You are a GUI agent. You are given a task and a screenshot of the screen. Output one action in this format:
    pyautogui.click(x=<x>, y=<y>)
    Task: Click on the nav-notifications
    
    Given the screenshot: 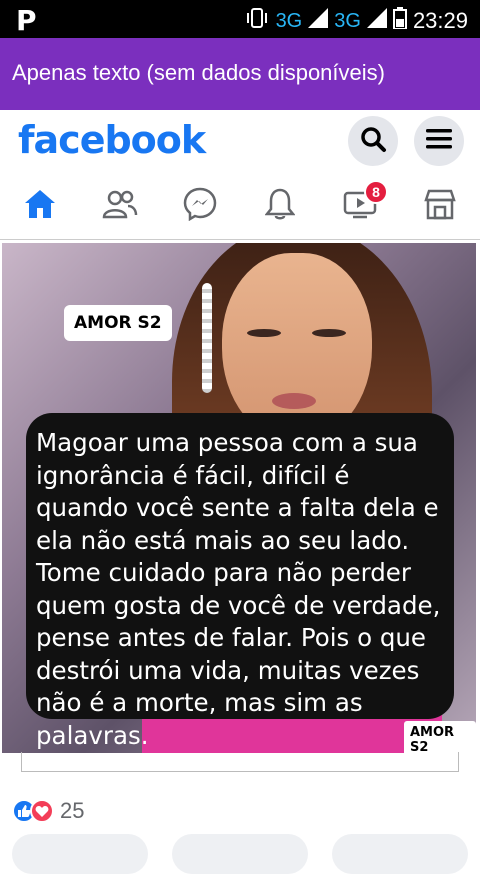 What is the action you would take?
    pyautogui.click(x=280, y=206)
    